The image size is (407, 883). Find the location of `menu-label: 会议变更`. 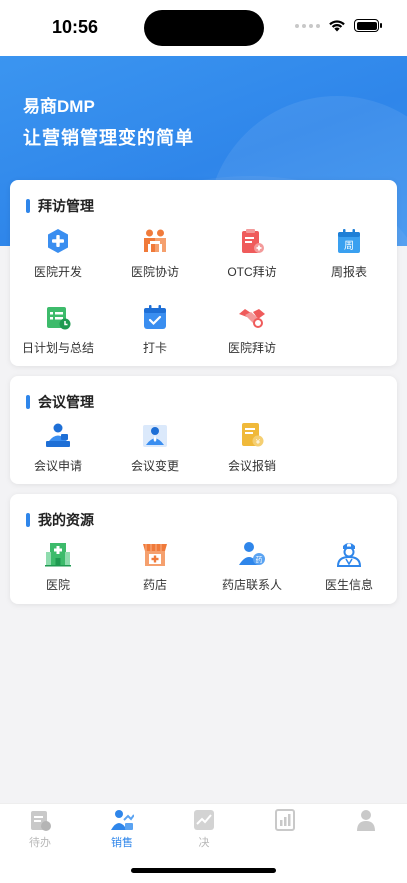

menu-label: 会议变更 is located at coordinates (154, 466).